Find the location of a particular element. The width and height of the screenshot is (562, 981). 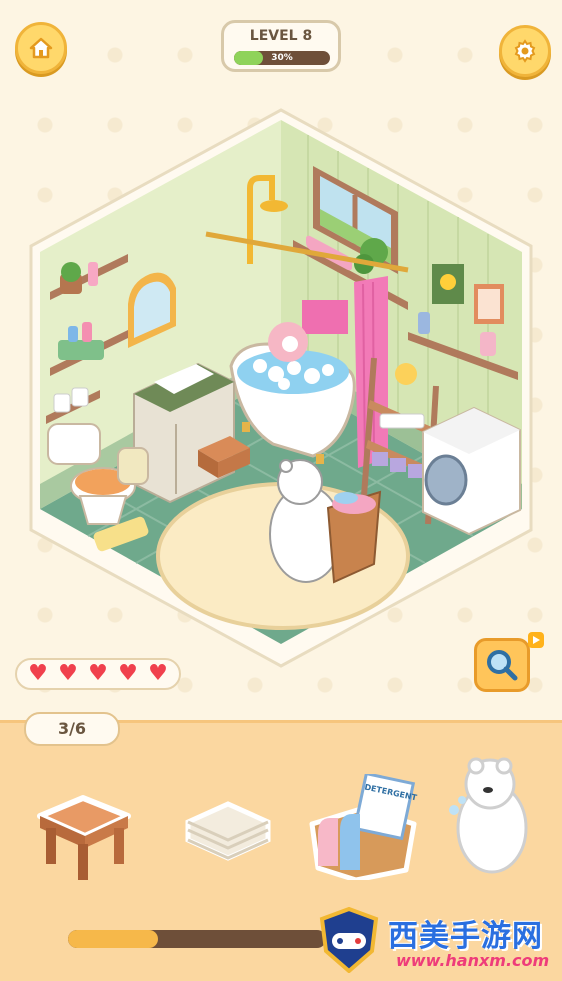

video-ad-badge is located at coordinates (536, 640).